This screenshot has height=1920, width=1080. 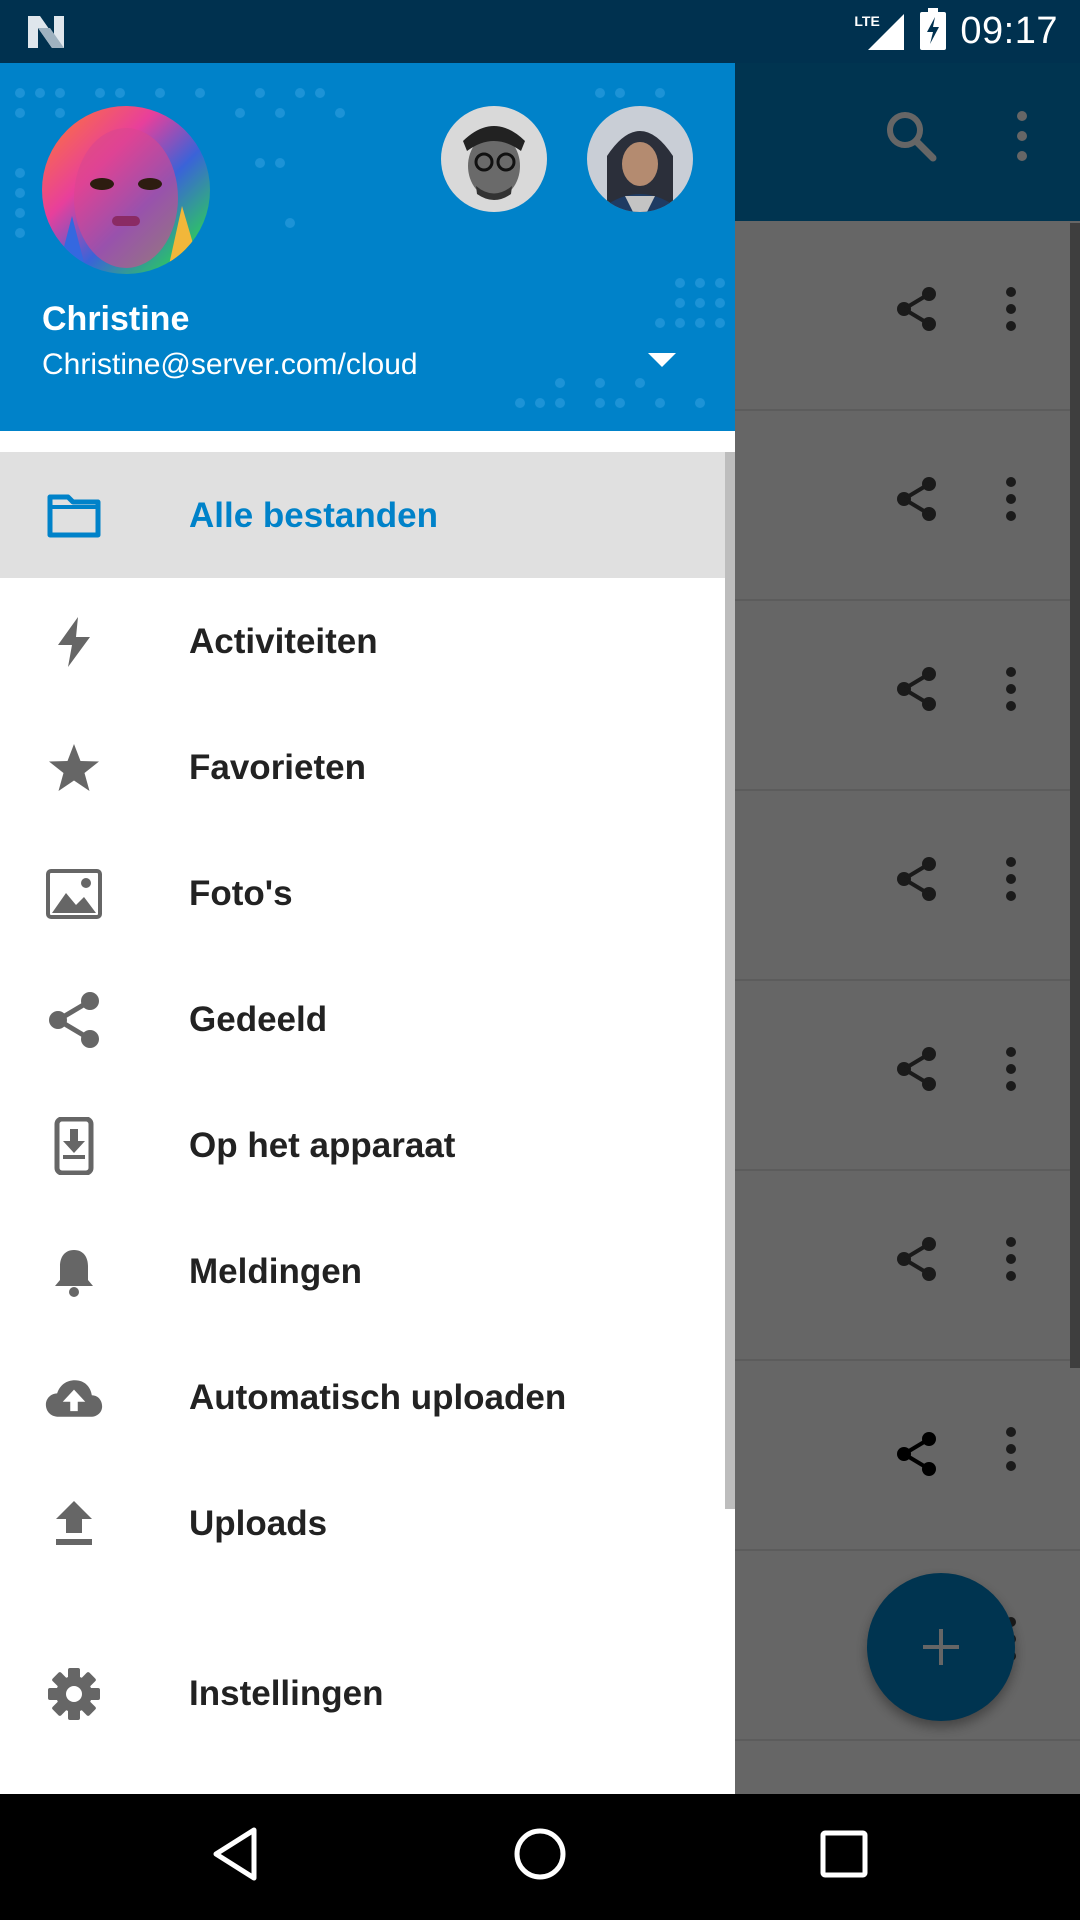 I want to click on recents-icon, so click(x=844, y=1856).